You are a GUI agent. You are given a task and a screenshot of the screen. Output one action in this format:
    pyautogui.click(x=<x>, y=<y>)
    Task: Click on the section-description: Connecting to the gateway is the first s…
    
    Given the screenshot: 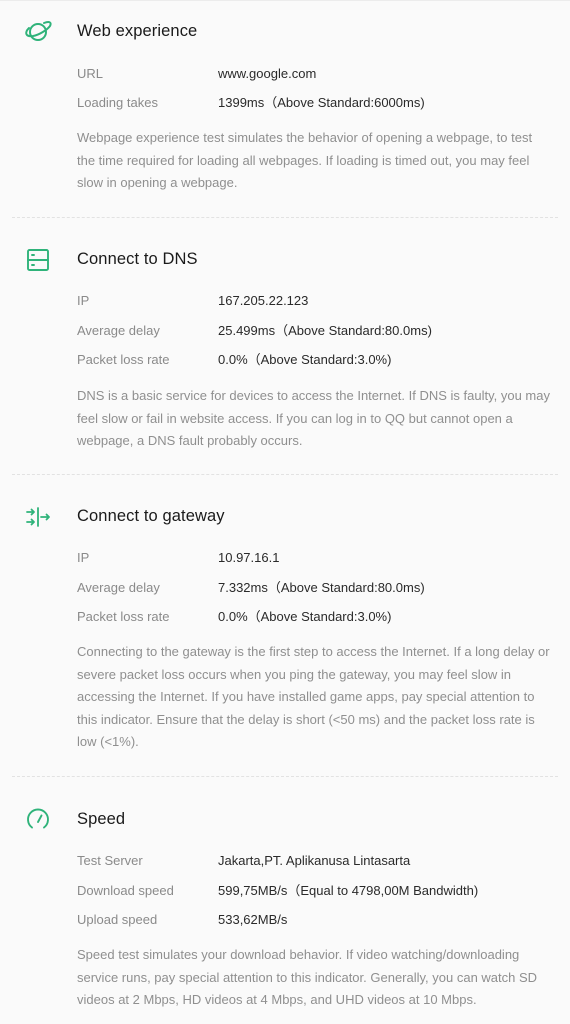 What is the action you would take?
    pyautogui.click(x=313, y=696)
    